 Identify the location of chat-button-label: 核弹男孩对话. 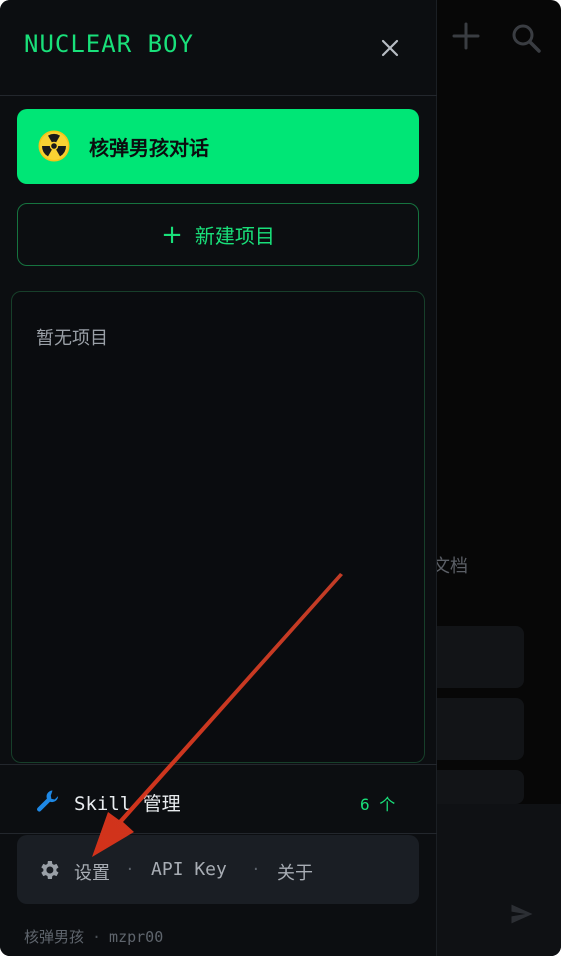
(149, 148).